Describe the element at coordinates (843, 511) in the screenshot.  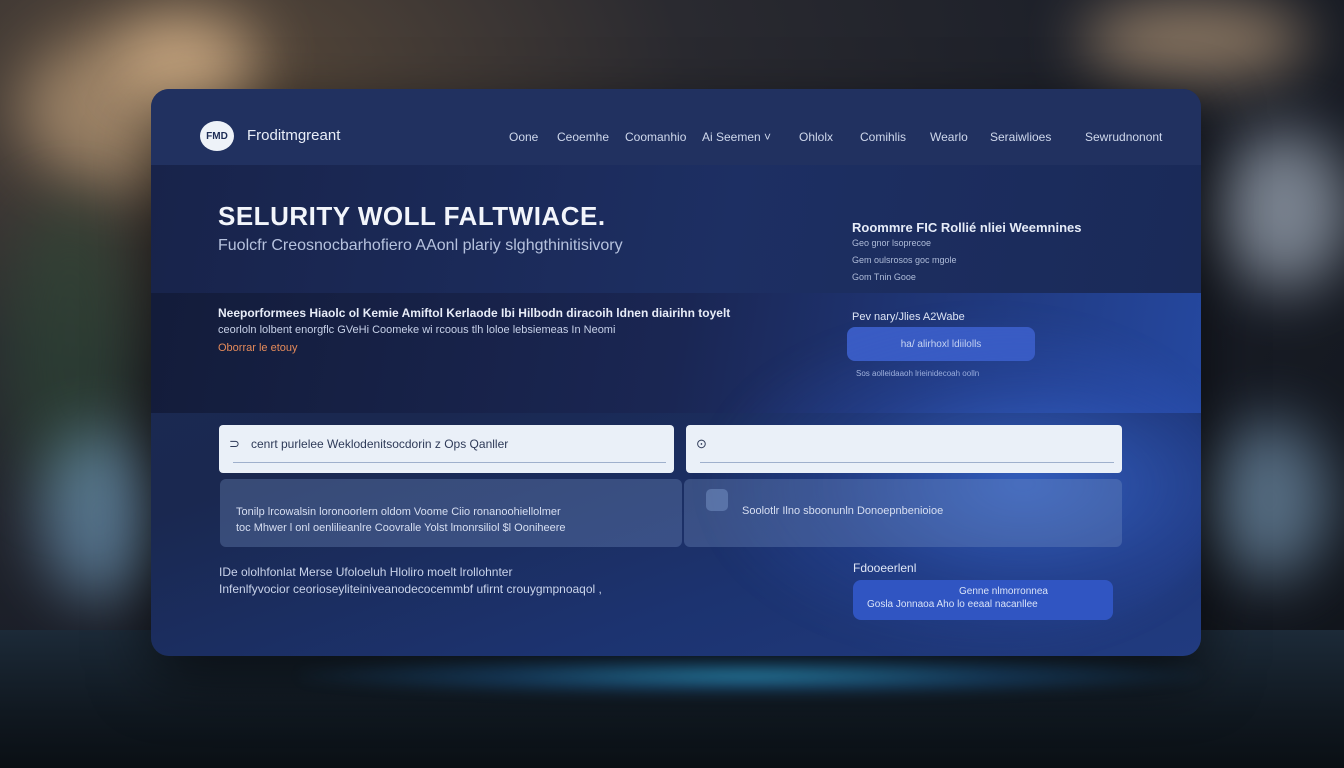
I see `card-line: Soolotlr Ilno sboonunln Donoepnbenioioe` at that location.